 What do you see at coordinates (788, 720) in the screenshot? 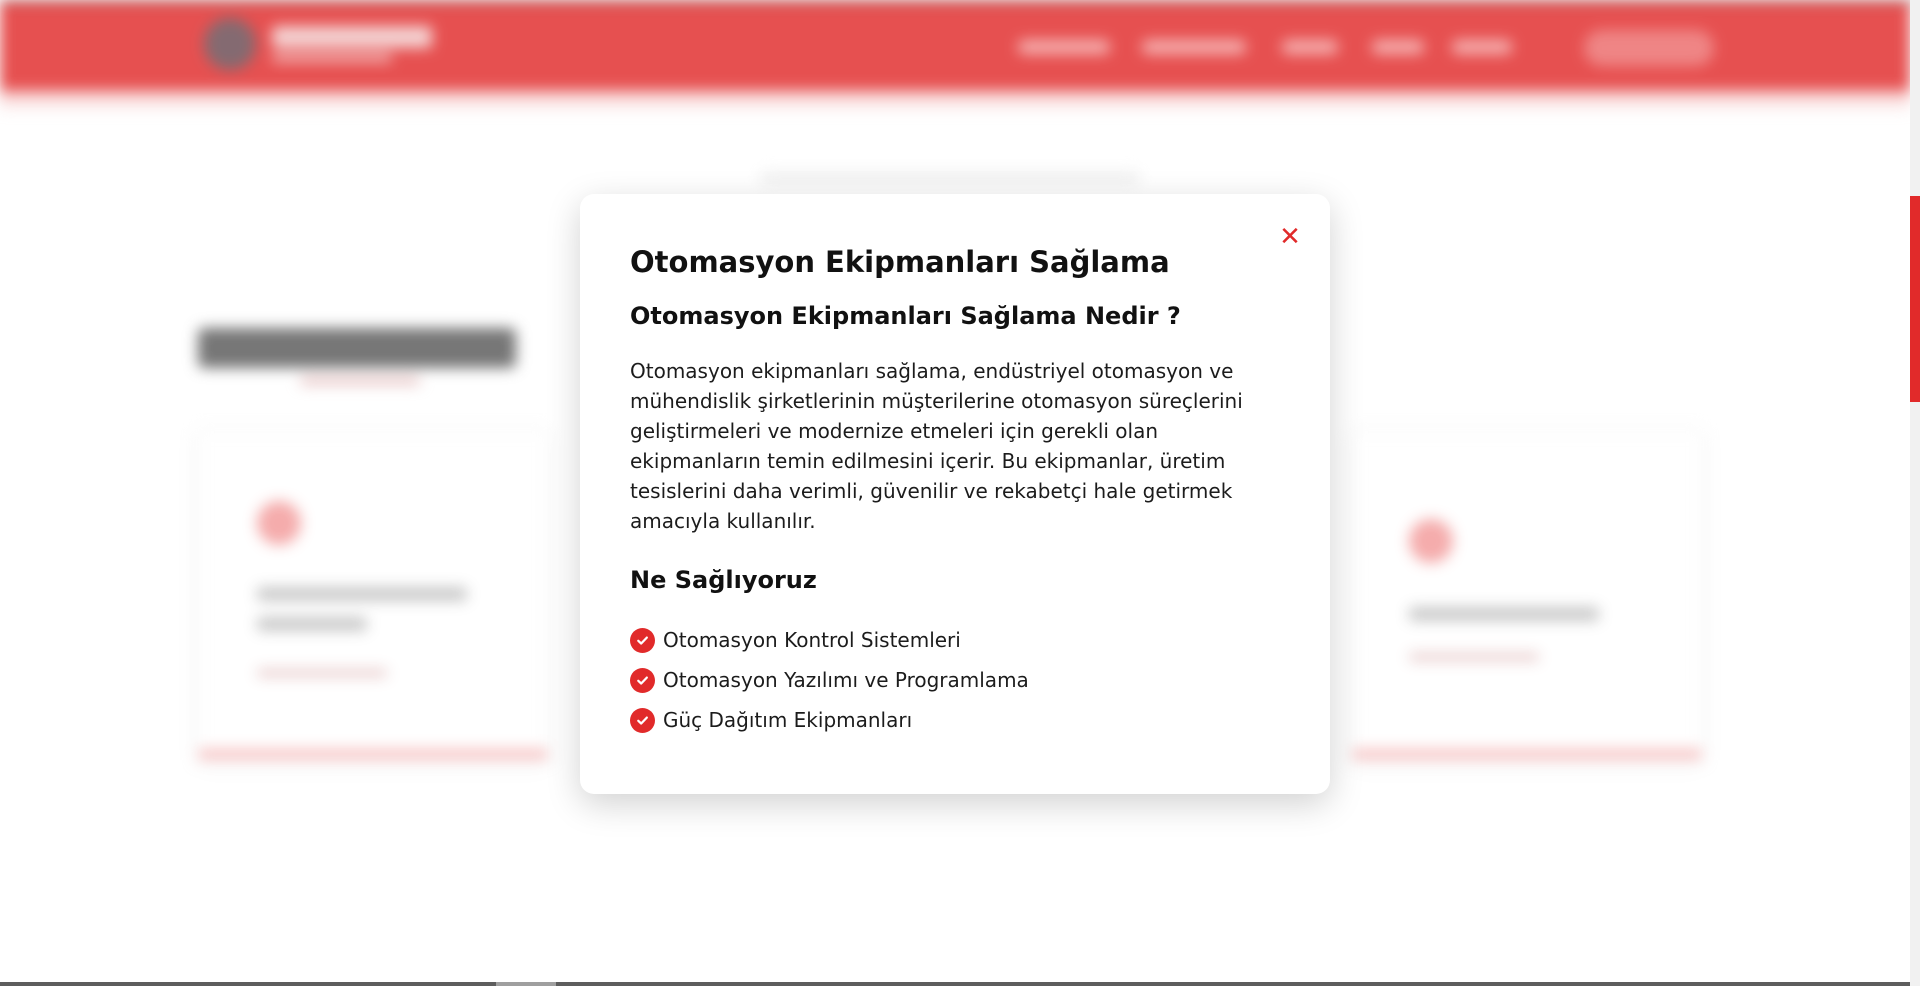
I see `feature-label: Güç Dağıtım Ekipmanları` at bounding box center [788, 720].